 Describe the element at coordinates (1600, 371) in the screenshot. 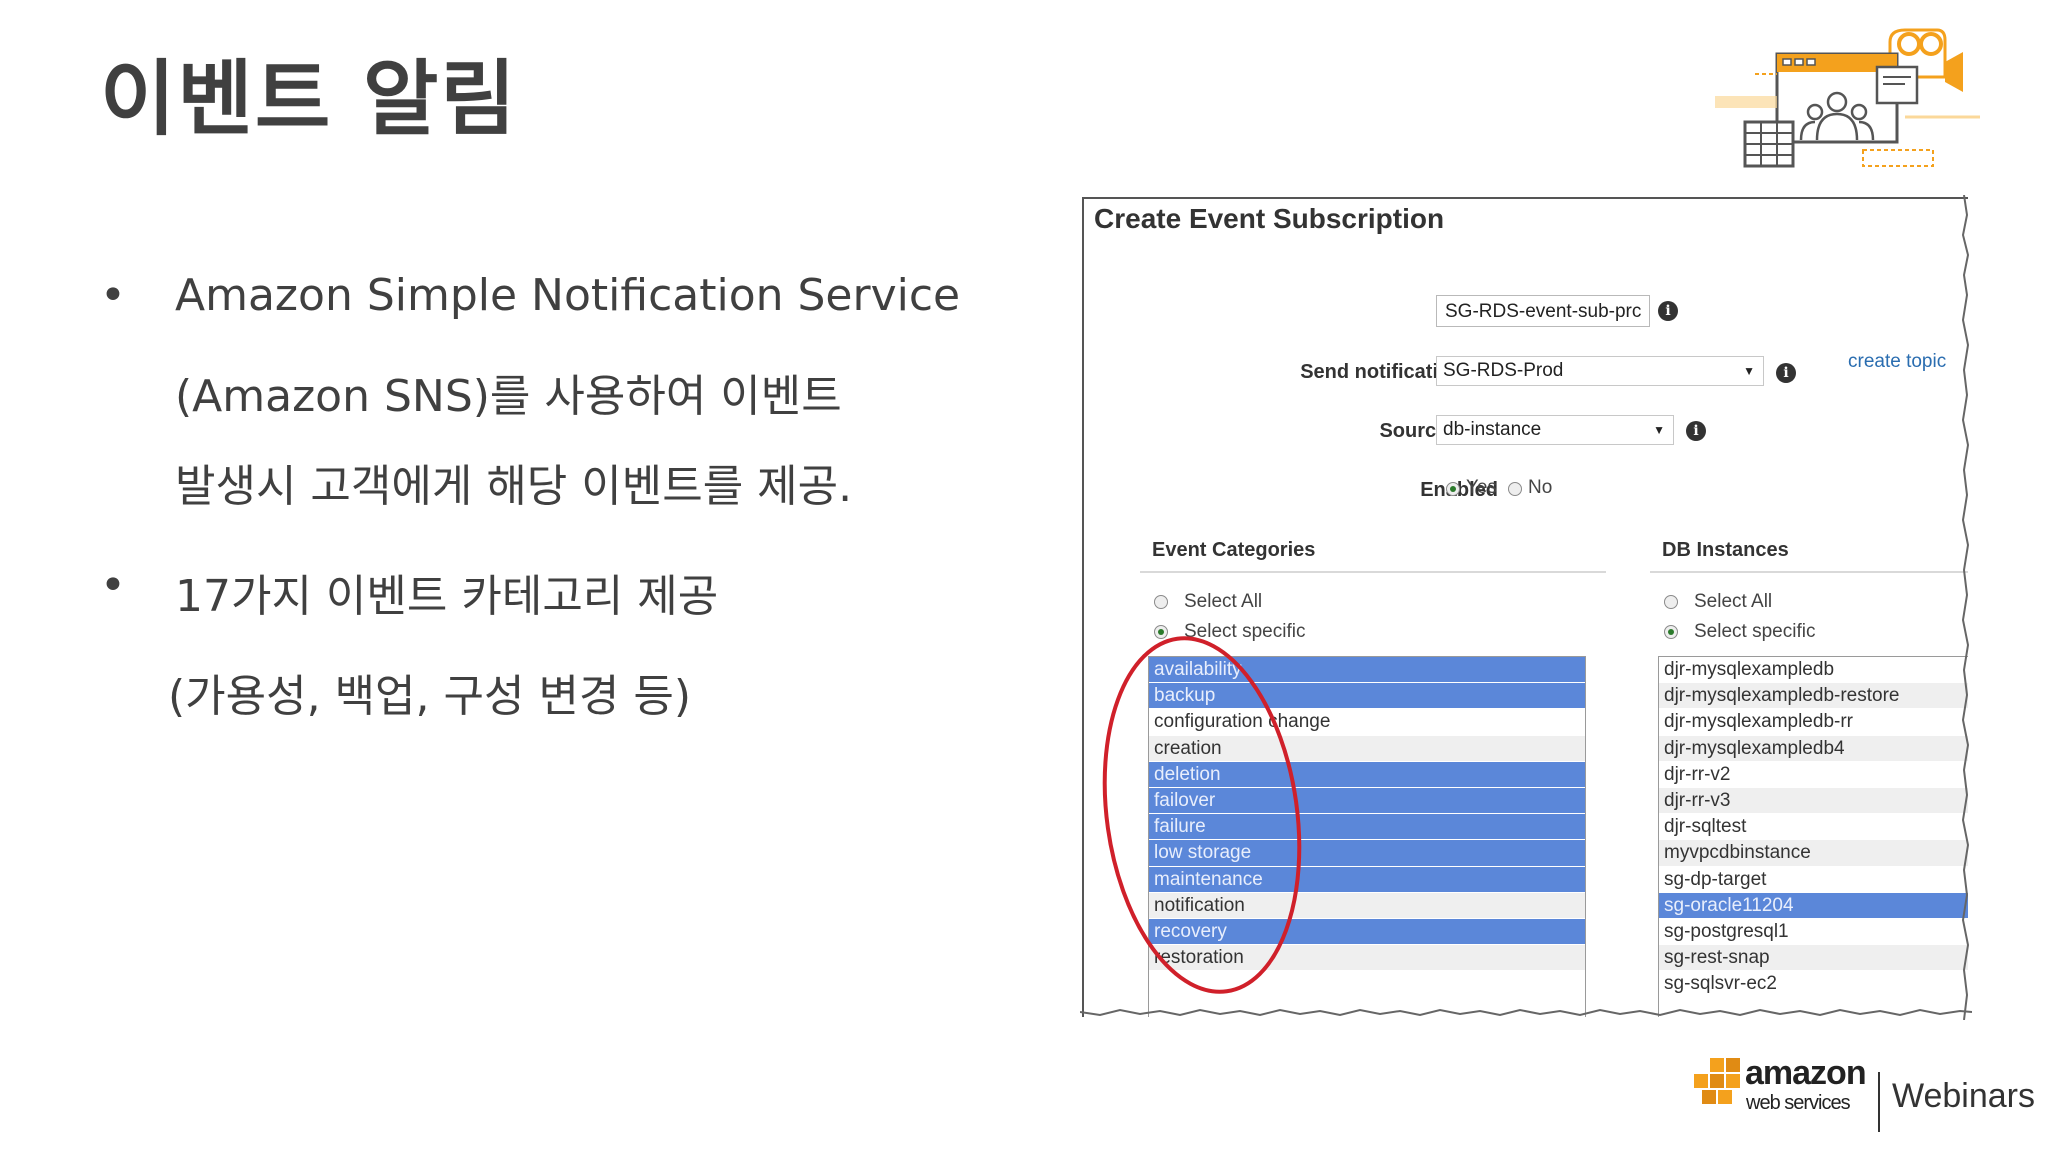

I see `send-notifications-select: SG-RDS-Prod ▼` at that location.